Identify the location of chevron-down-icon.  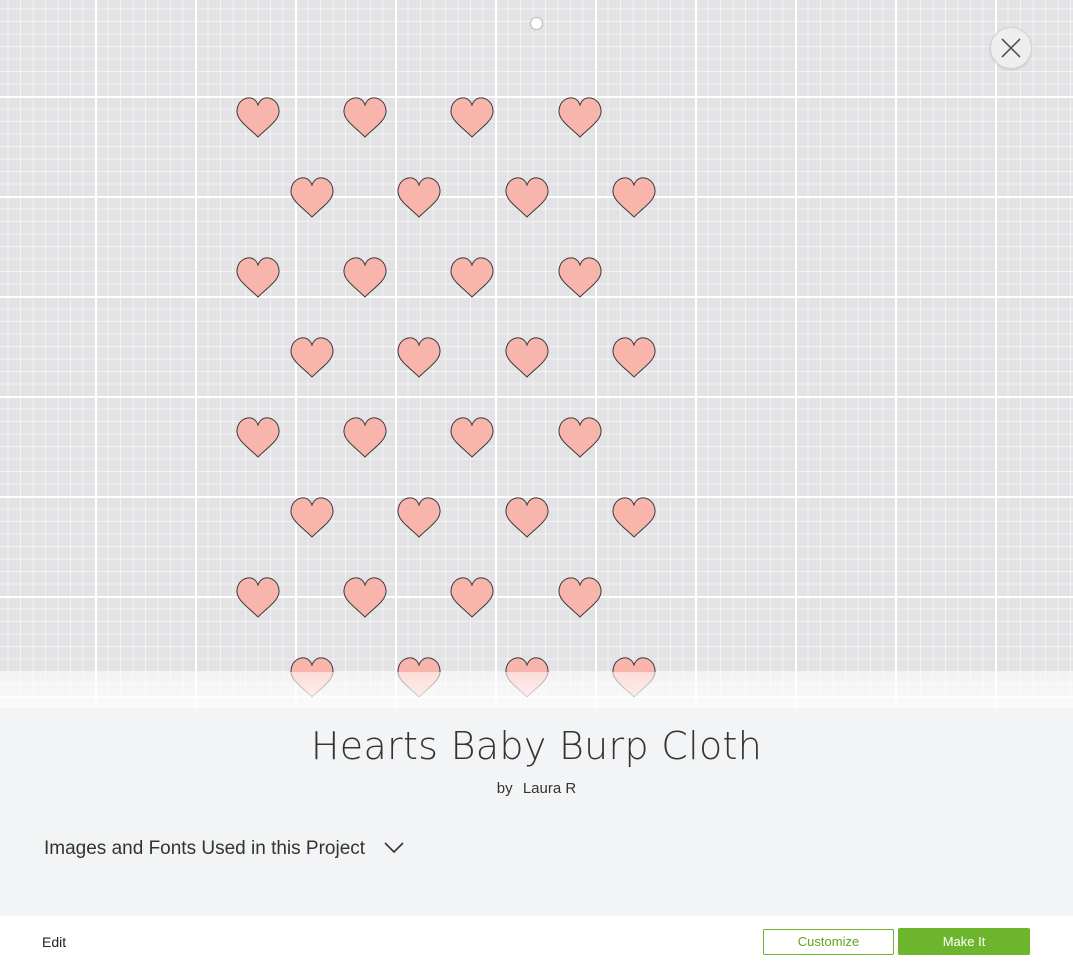
(394, 849).